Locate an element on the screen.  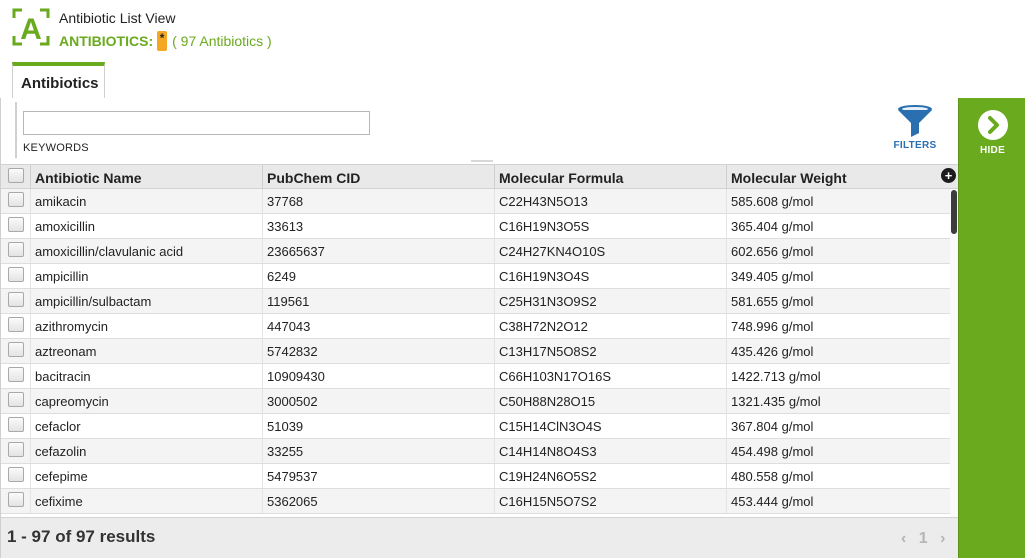
antibiotic-count: ( 97 Antibiotics ) is located at coordinates (222, 41).